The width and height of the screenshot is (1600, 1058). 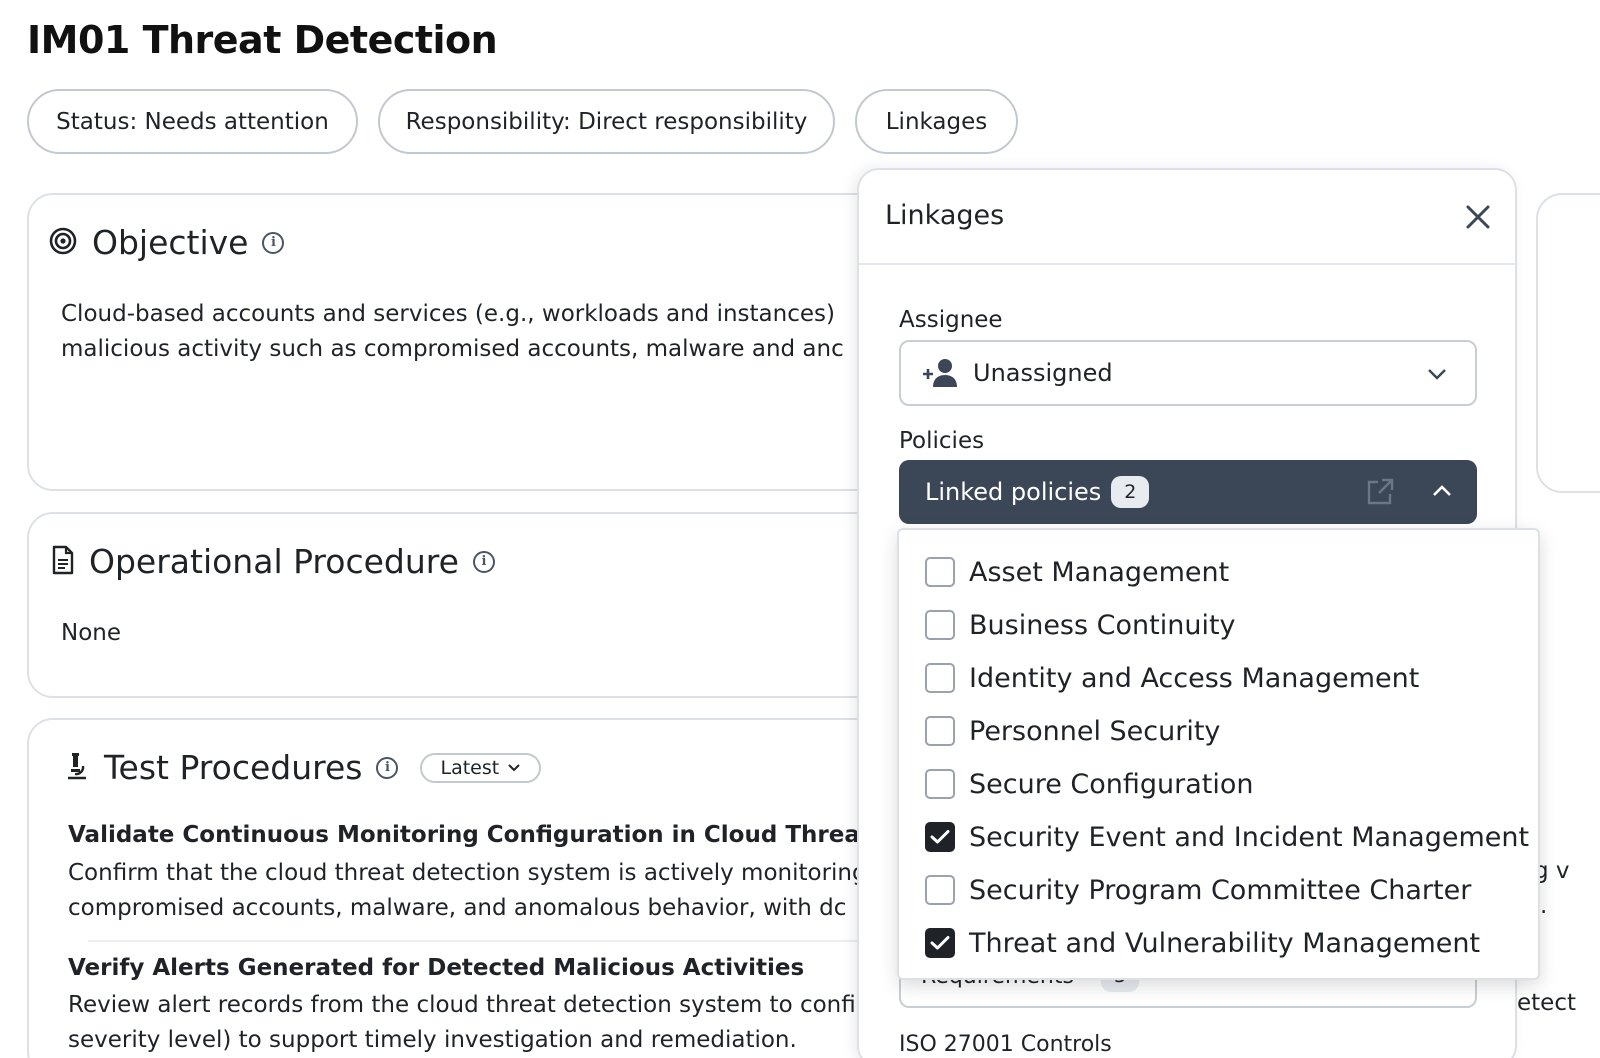 I want to click on policy-option-label: Asset Management, so click(x=1099, y=572).